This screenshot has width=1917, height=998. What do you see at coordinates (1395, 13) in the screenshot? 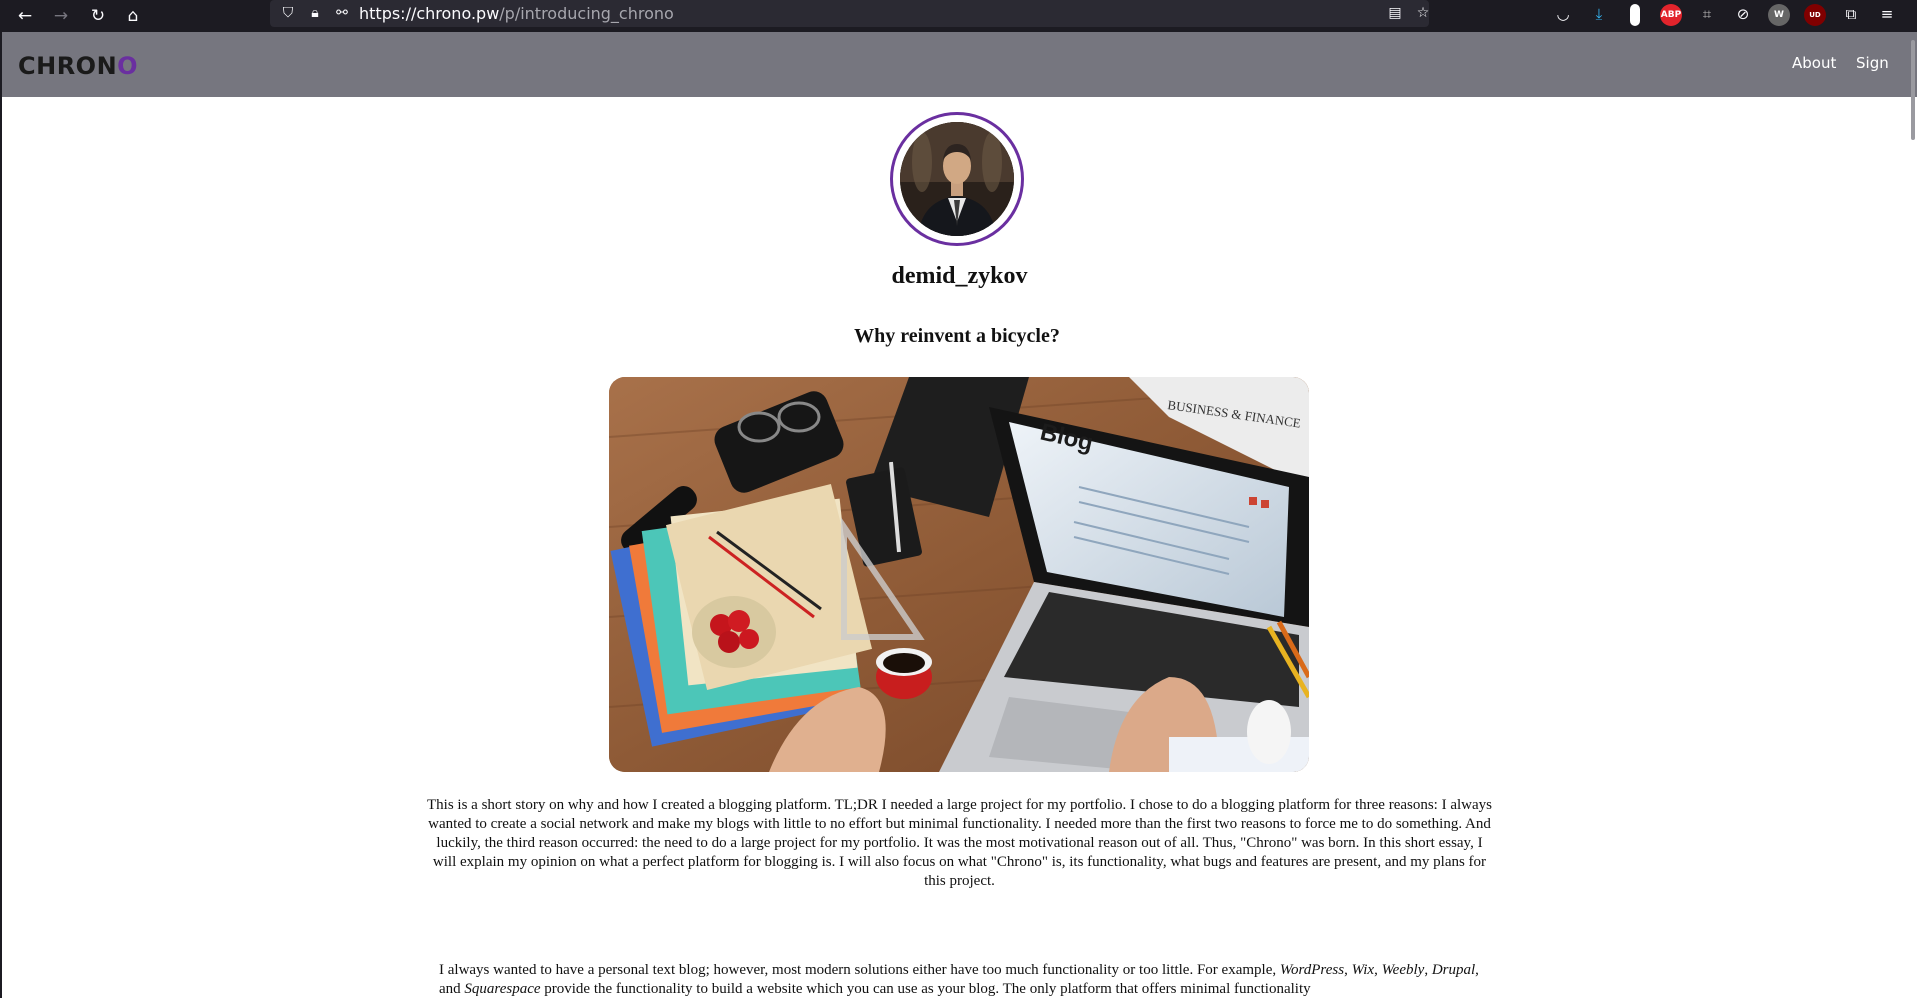
I see `reader-view-icon: ▤` at bounding box center [1395, 13].